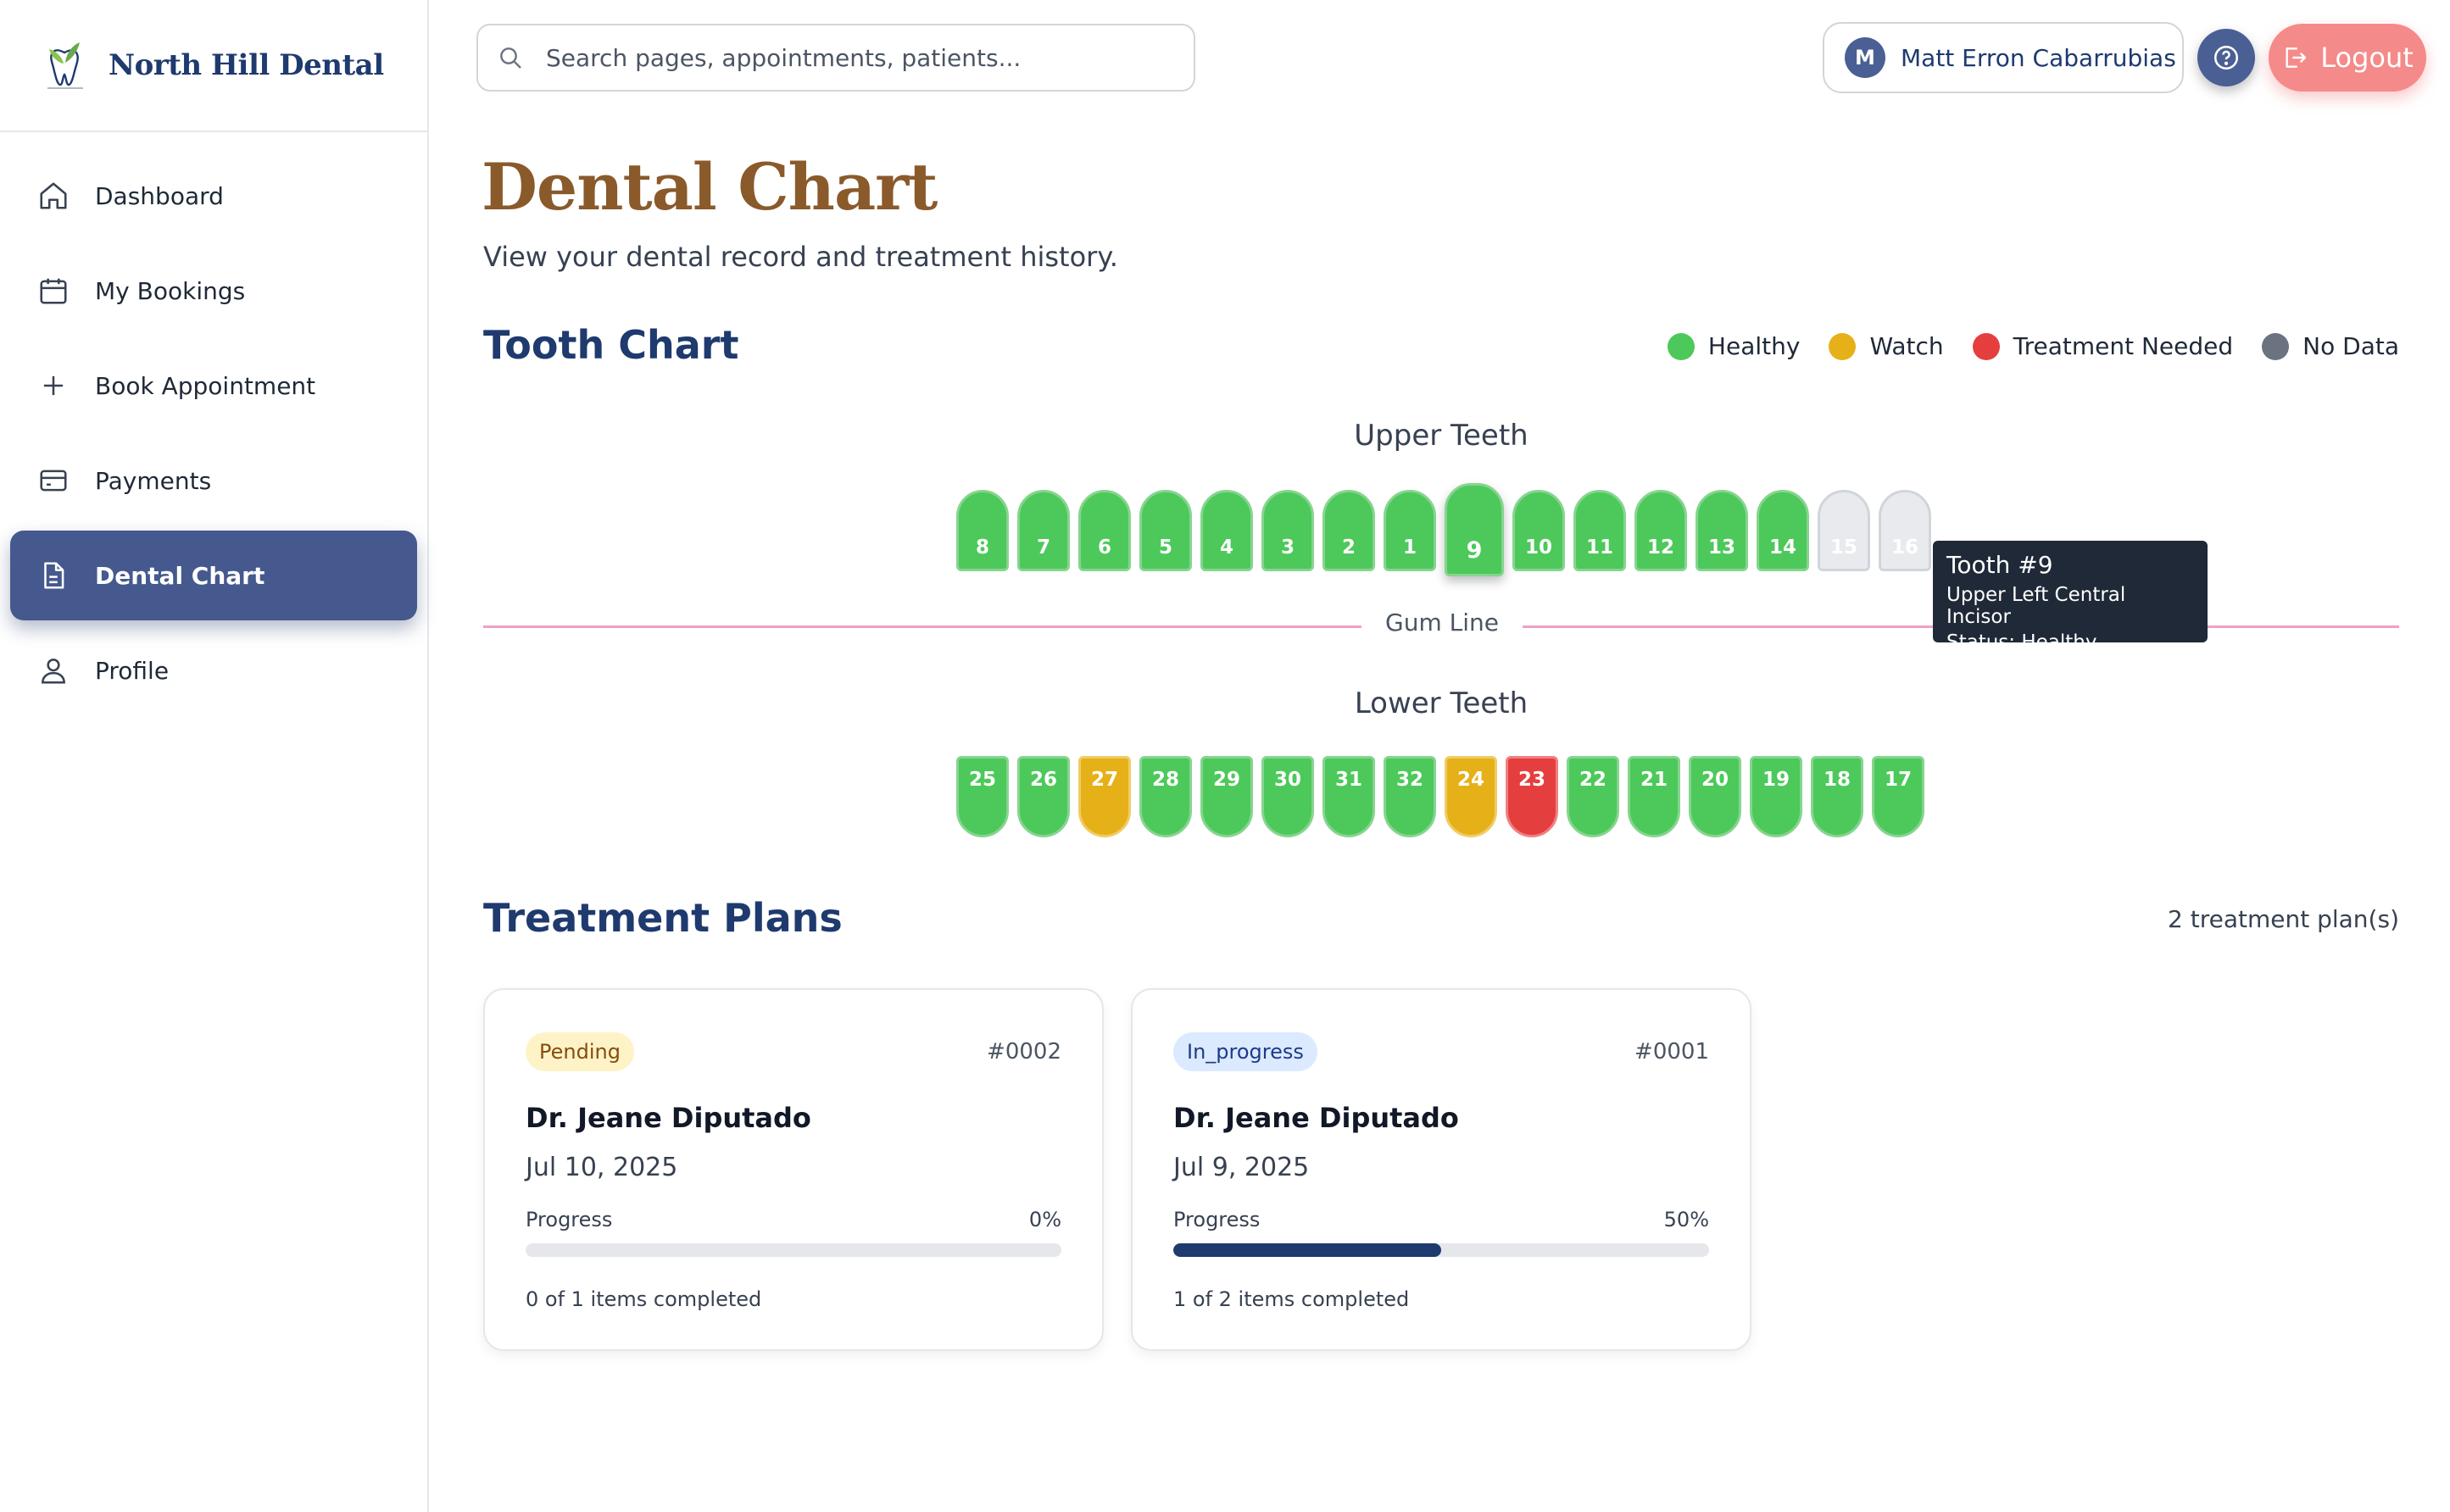  I want to click on logout-button: Logout, so click(2347, 58).